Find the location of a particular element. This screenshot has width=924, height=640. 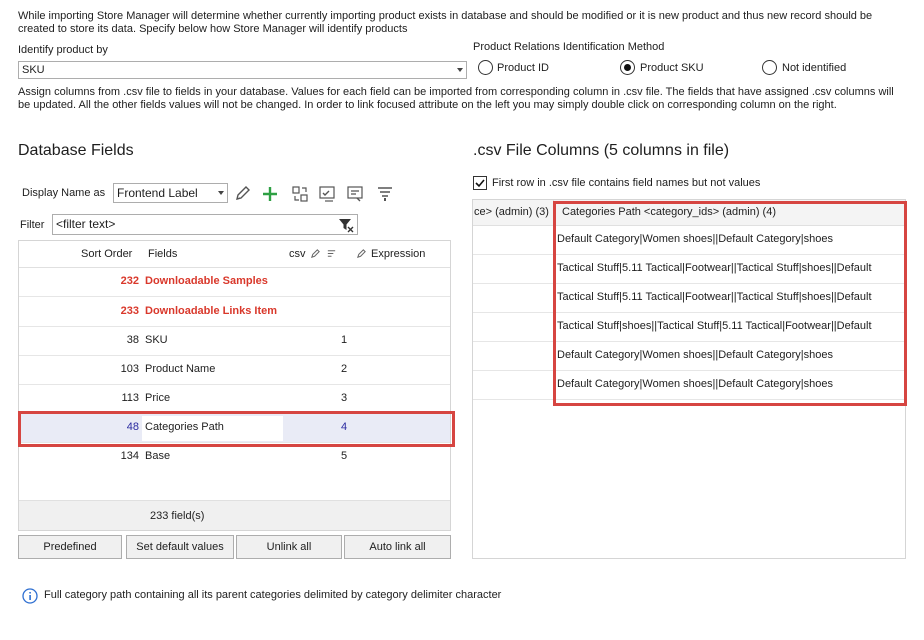

csv-index-cell: 3 is located at coordinates (344, 398).